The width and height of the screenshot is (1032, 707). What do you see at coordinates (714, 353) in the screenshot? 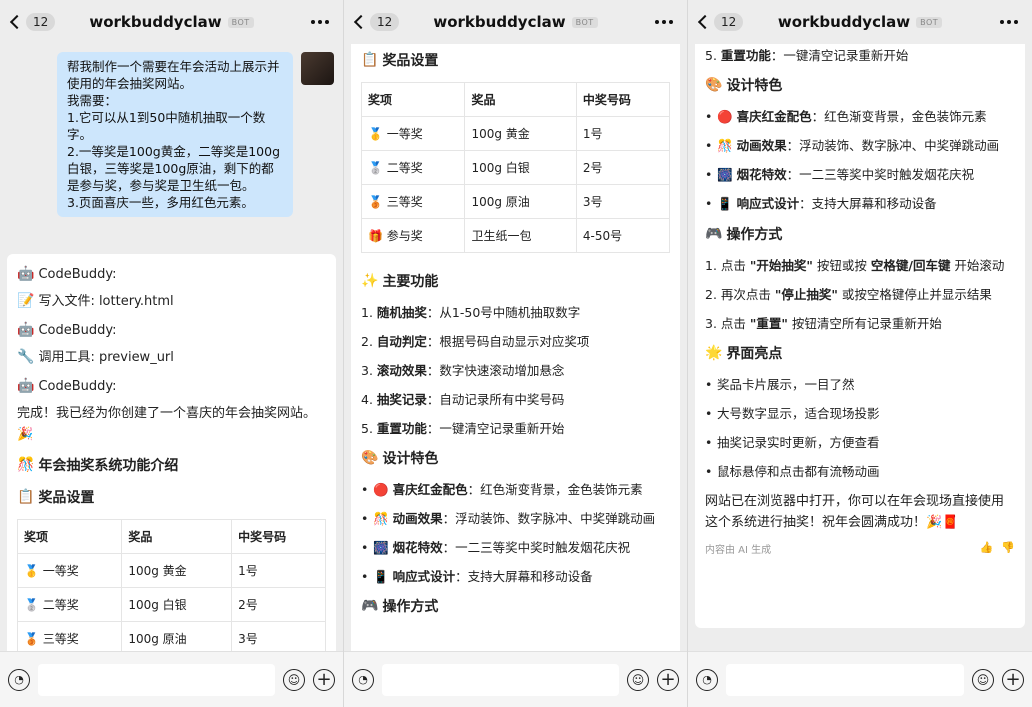
I see `star-icon: 🌟` at bounding box center [714, 353].